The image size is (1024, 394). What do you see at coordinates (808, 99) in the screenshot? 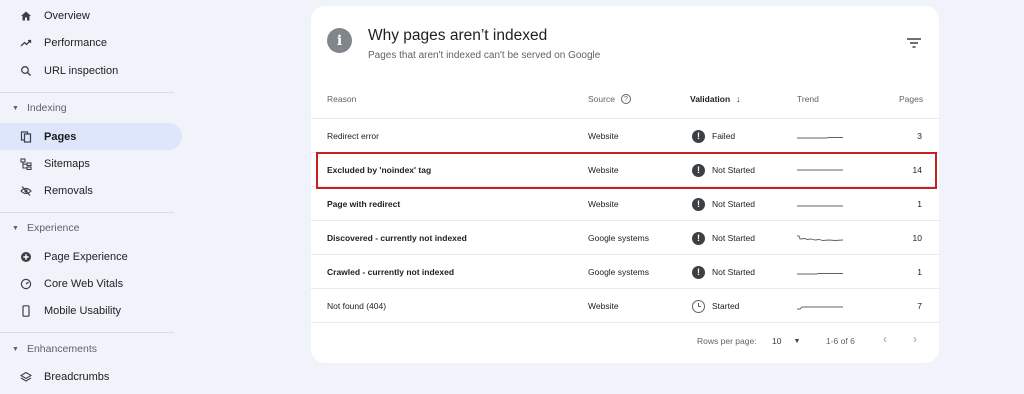
I see `header-trend: Trend` at bounding box center [808, 99].